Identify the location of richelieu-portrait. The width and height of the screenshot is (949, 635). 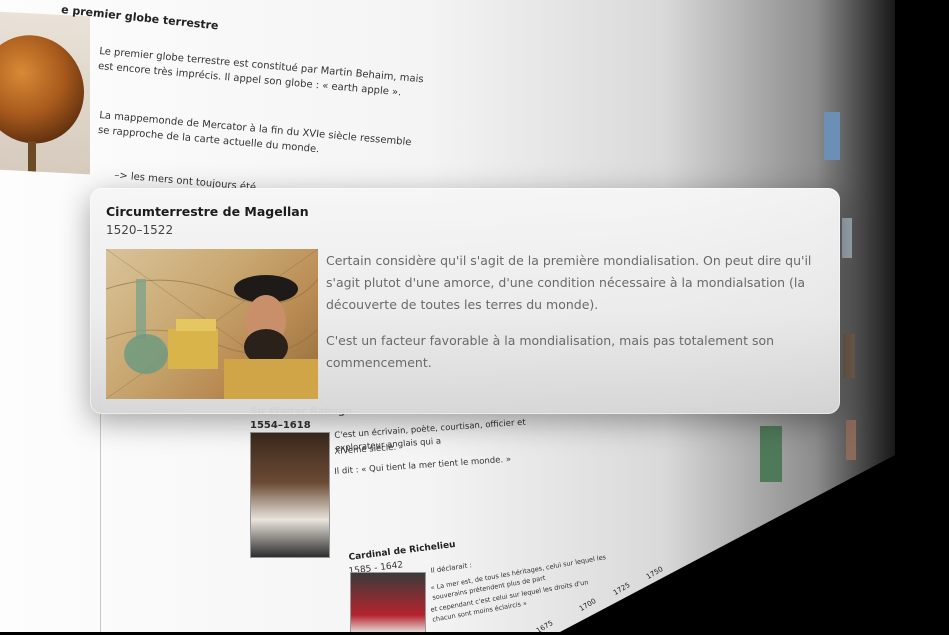
(388, 602).